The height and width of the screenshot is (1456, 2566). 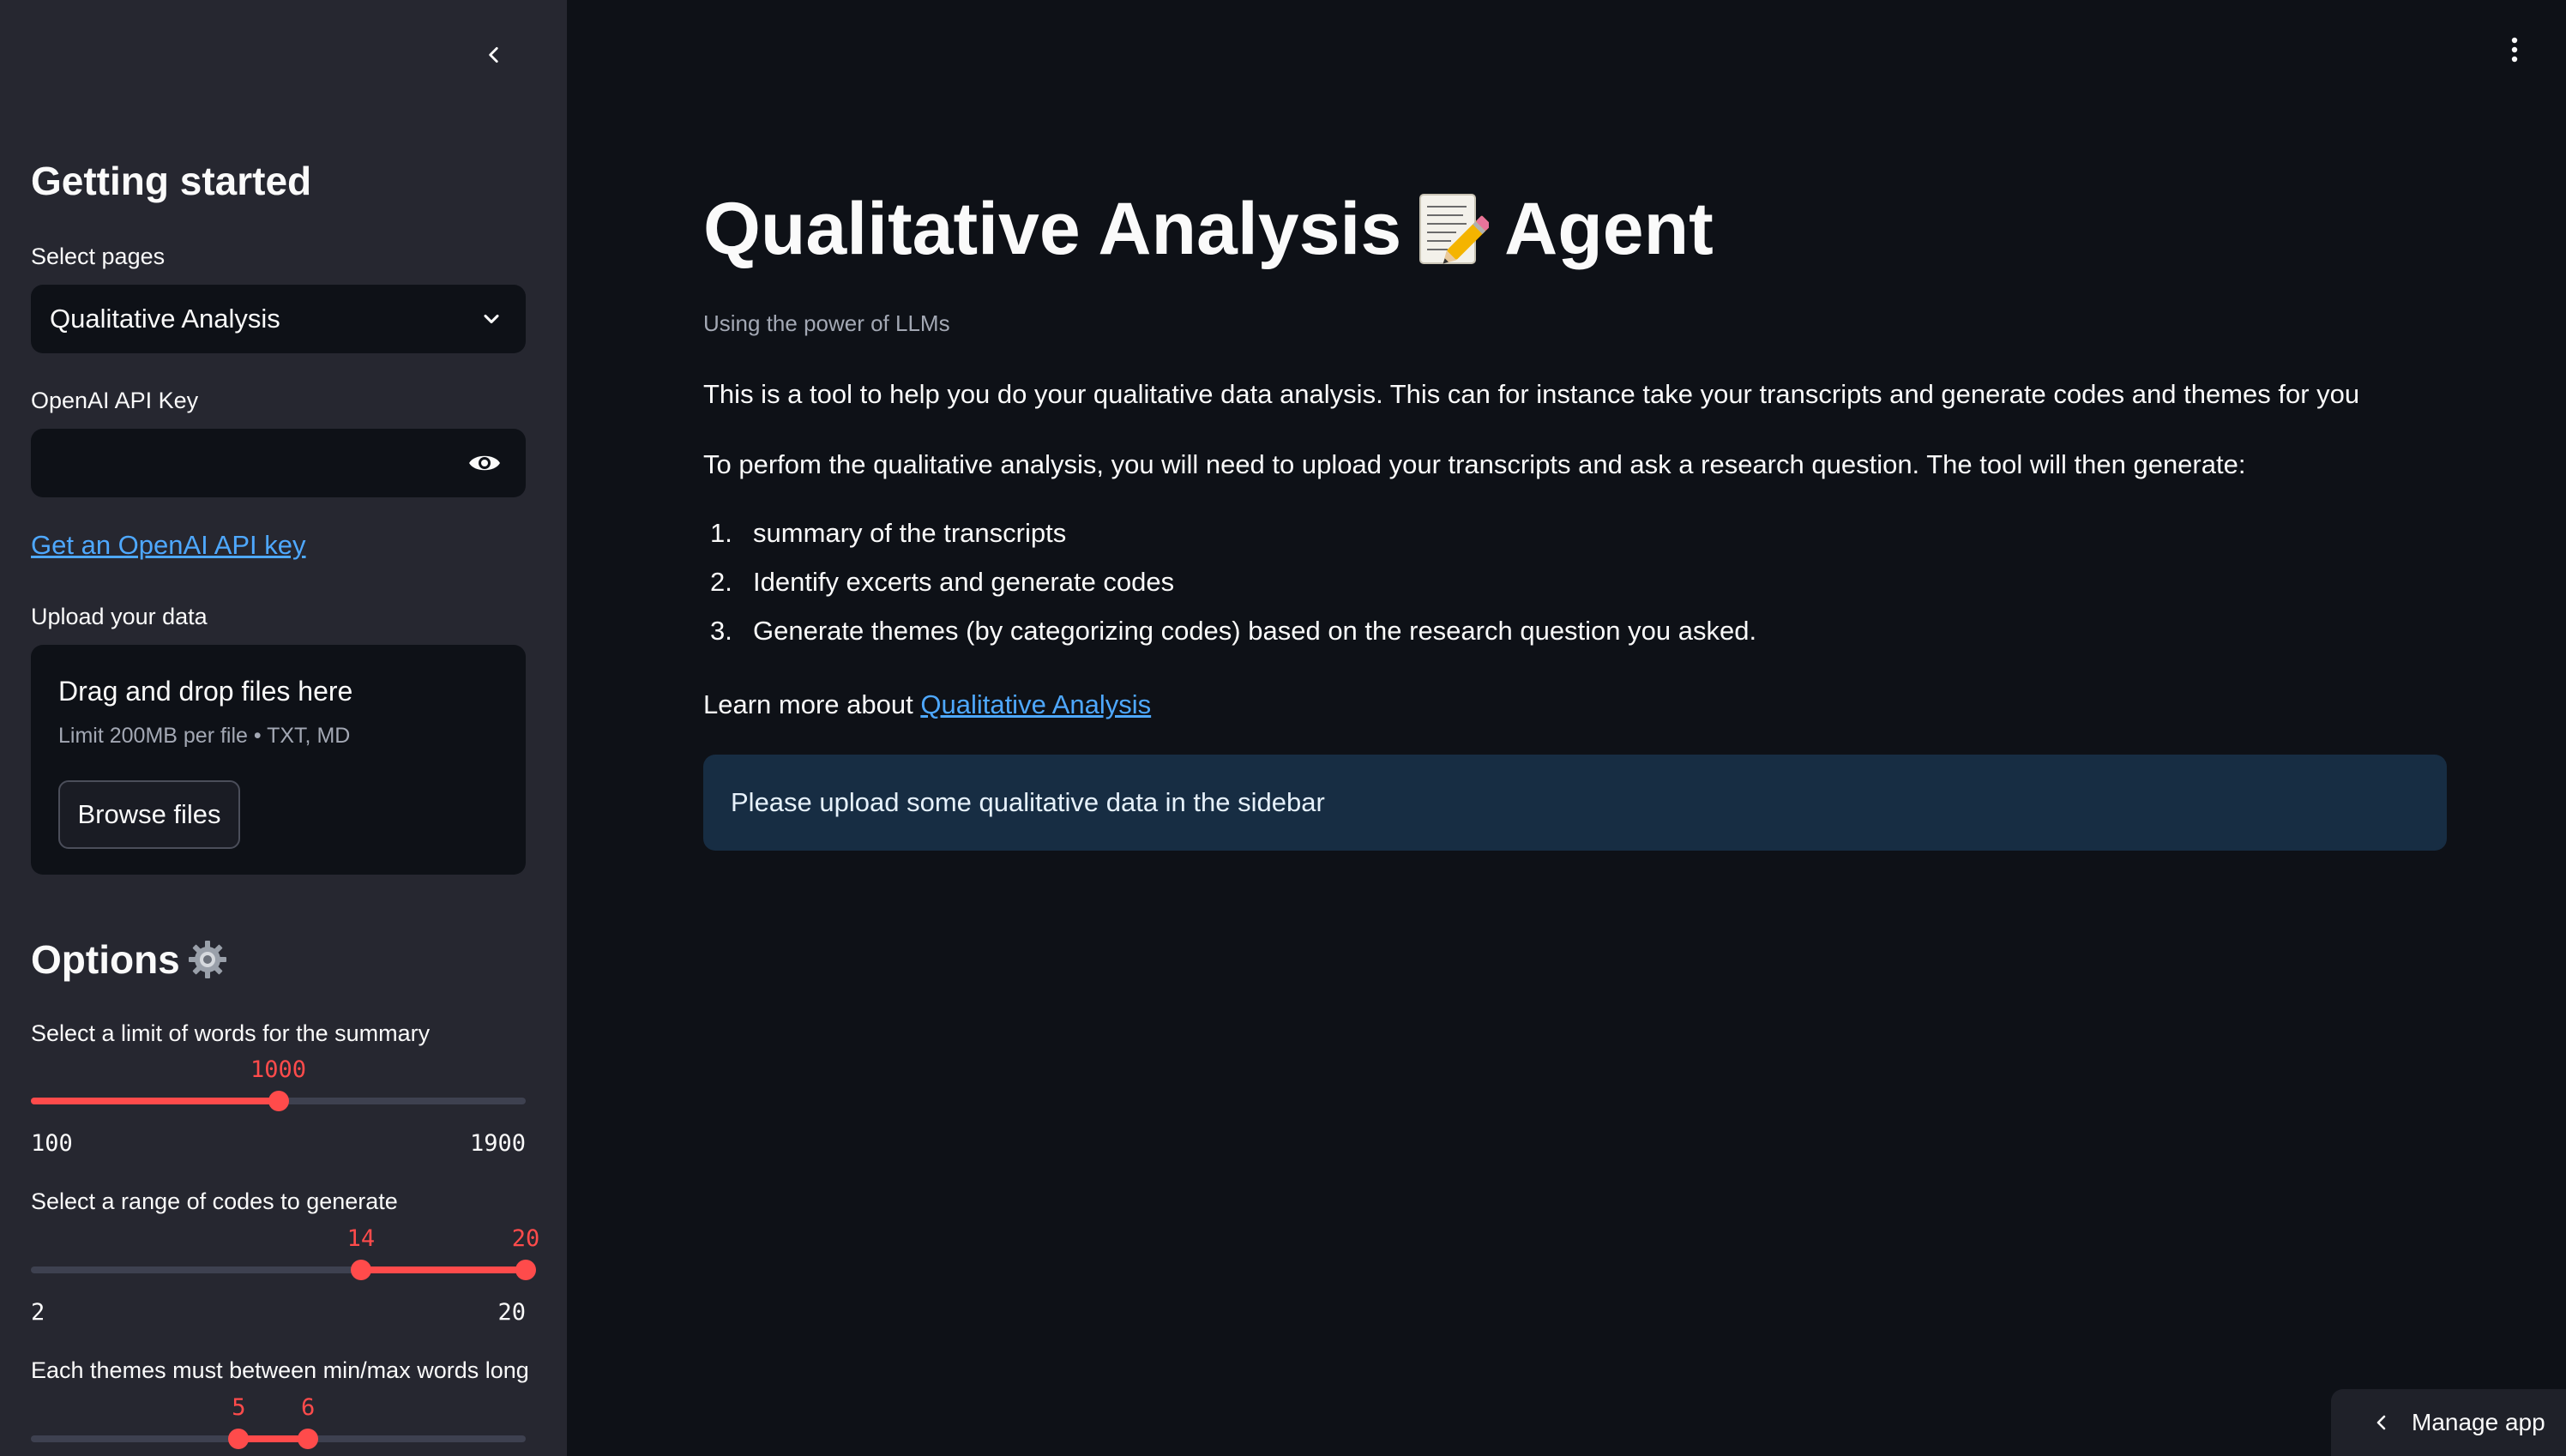 I want to click on theme-words-slider: 5 6, so click(x=278, y=1419).